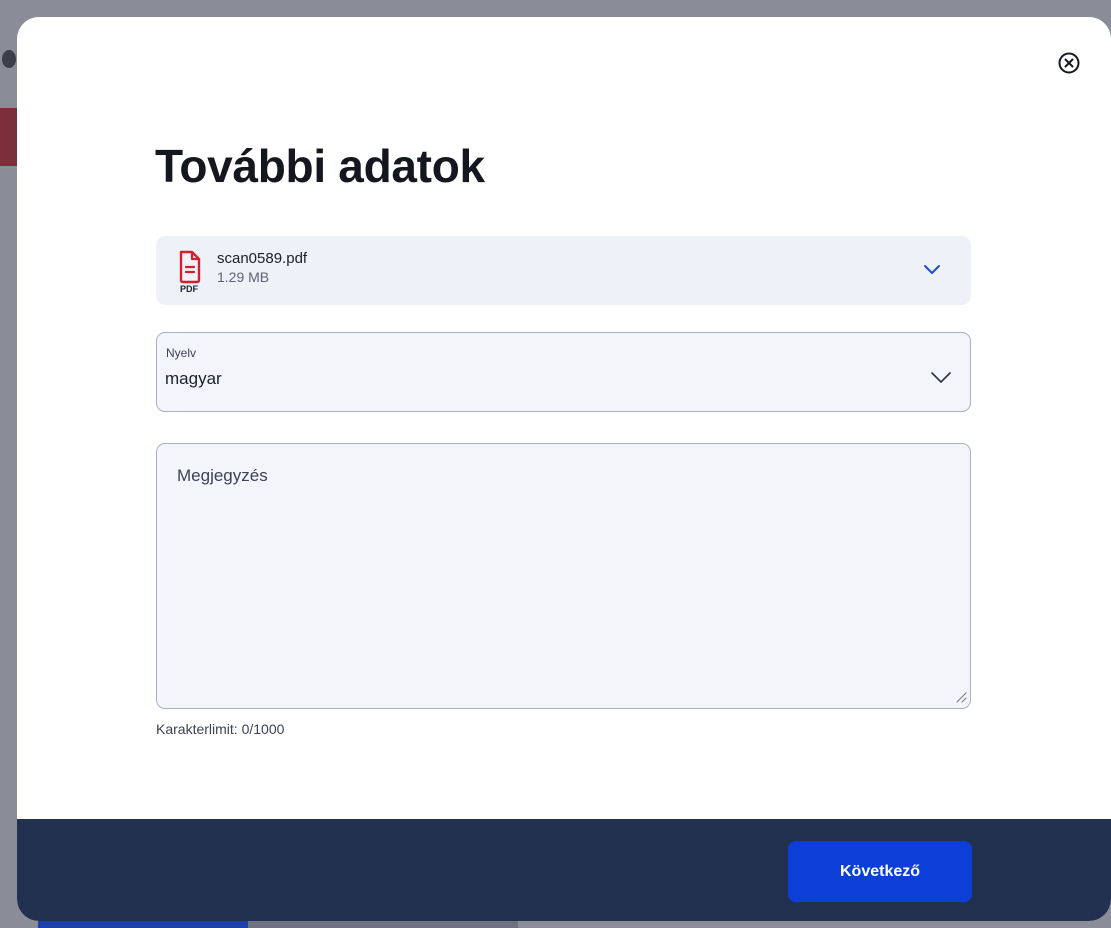  I want to click on modal-title: További adatok, so click(320, 166).